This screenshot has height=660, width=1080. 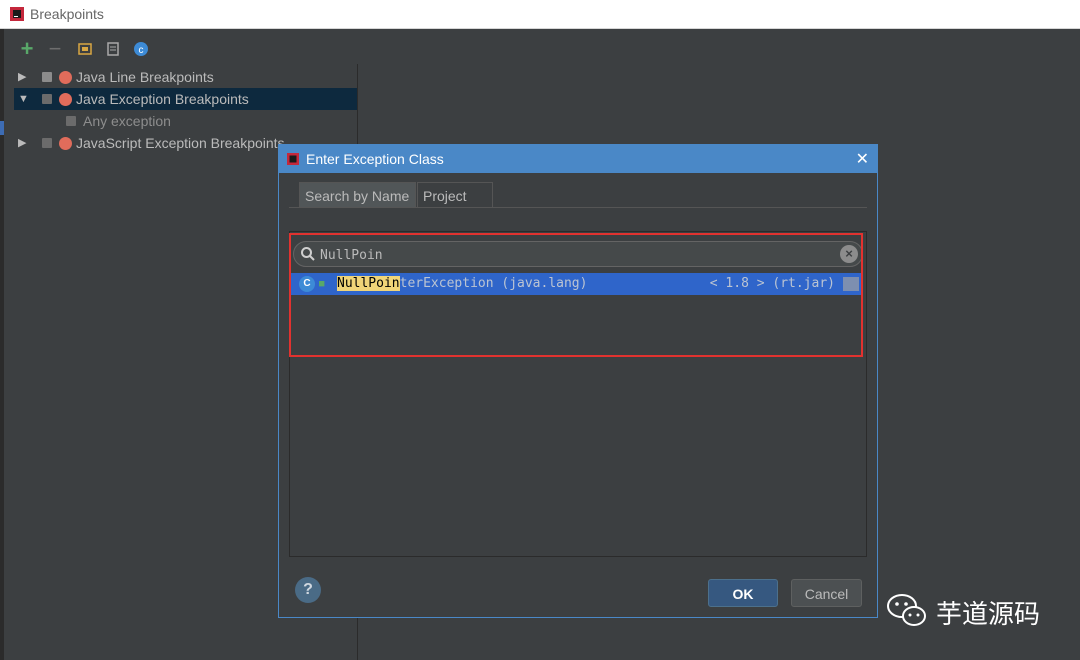 What do you see at coordinates (578, 207) in the screenshot?
I see `tab-divider` at bounding box center [578, 207].